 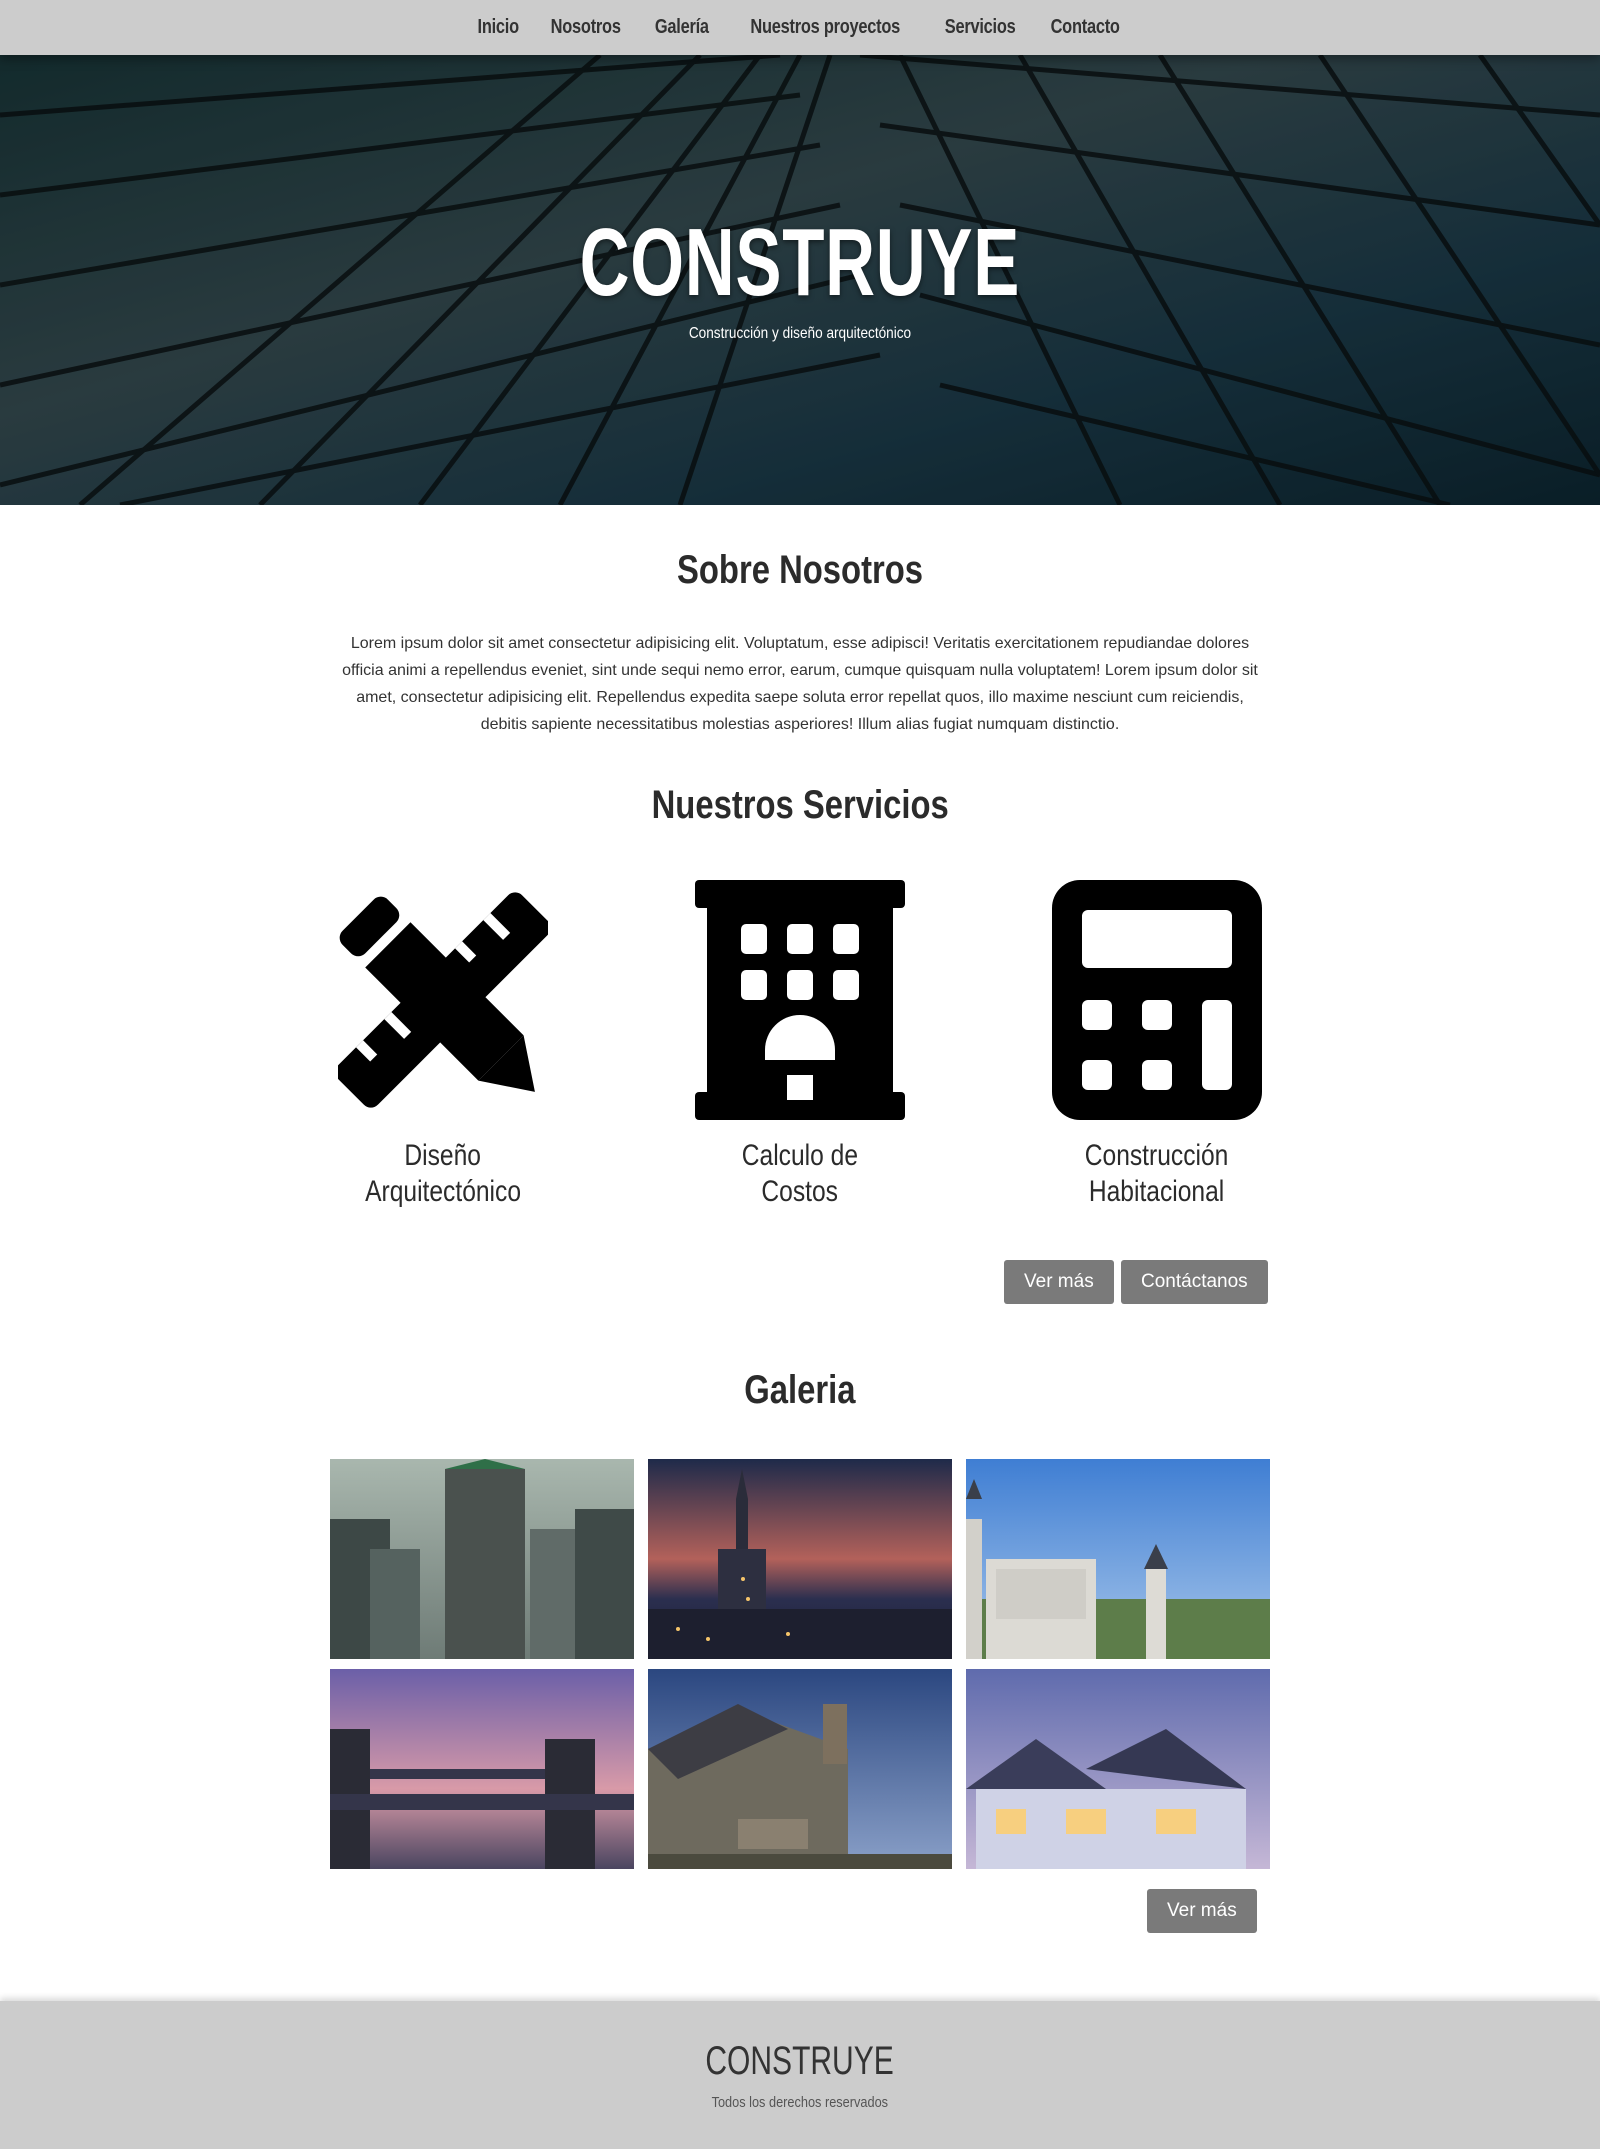 I want to click on about-title: Sobre Nosotros, so click(x=800, y=570).